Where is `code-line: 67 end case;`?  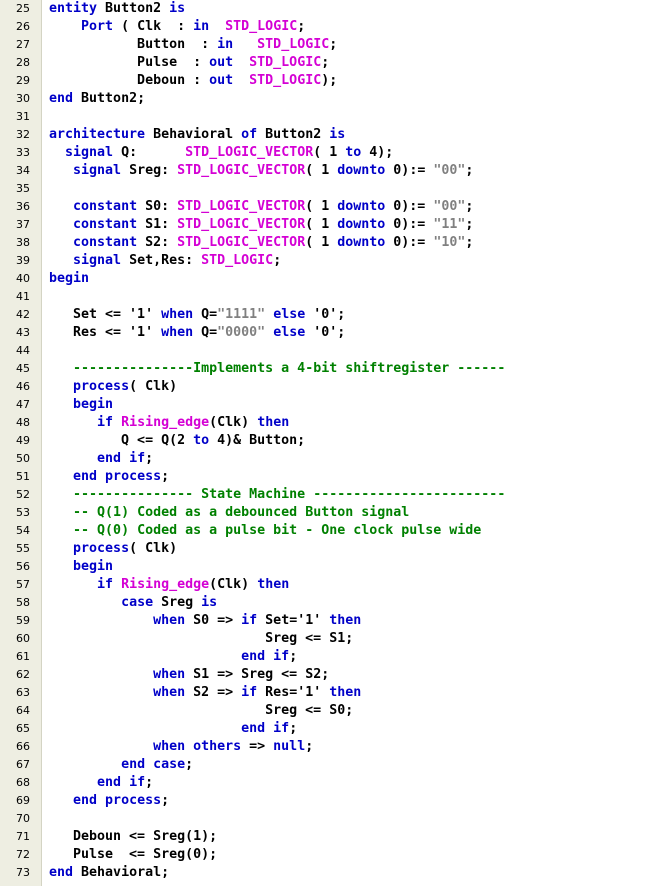 code-line: 67 end case; is located at coordinates (327, 765).